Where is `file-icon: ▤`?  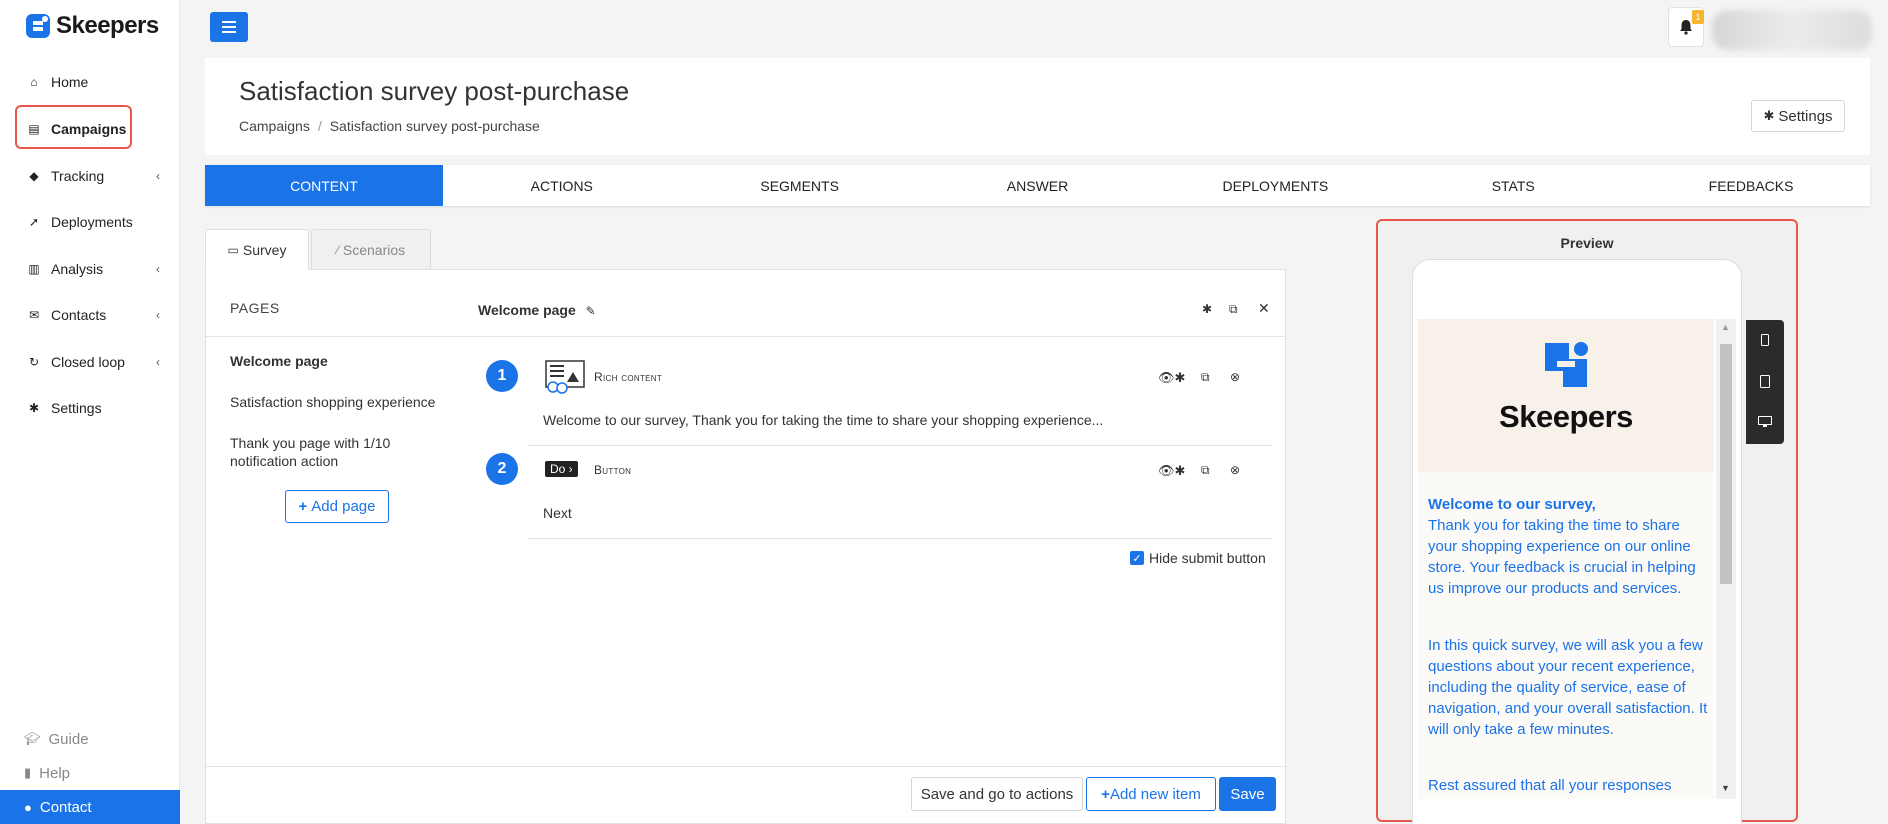
file-icon: ▤ is located at coordinates (34, 129).